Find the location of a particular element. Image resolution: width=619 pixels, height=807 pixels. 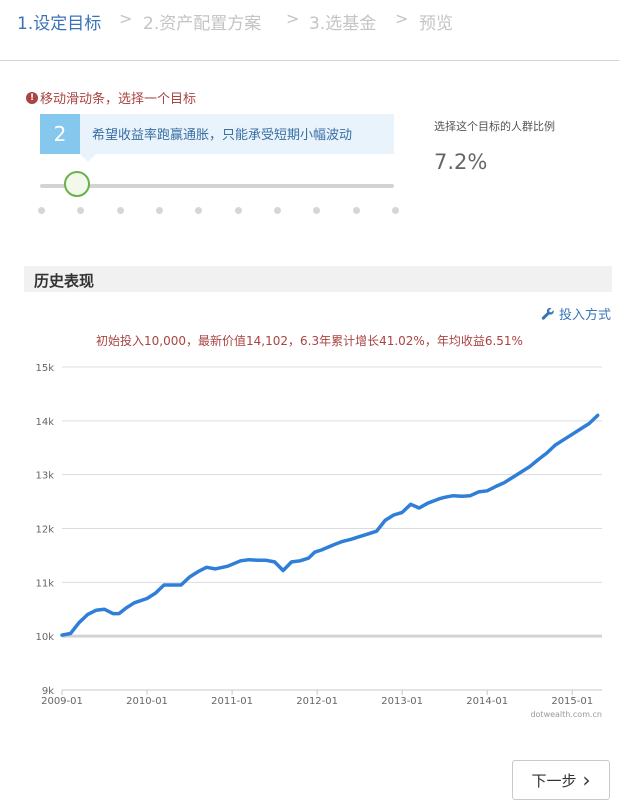

step-4-preview: 预览 is located at coordinates (436, 21).